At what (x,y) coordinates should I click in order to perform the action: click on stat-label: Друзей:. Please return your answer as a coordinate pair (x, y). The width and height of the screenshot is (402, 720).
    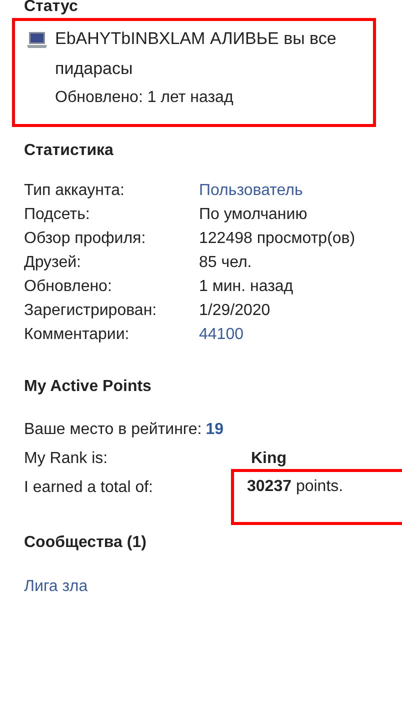
    Looking at the image, I should click on (53, 263).